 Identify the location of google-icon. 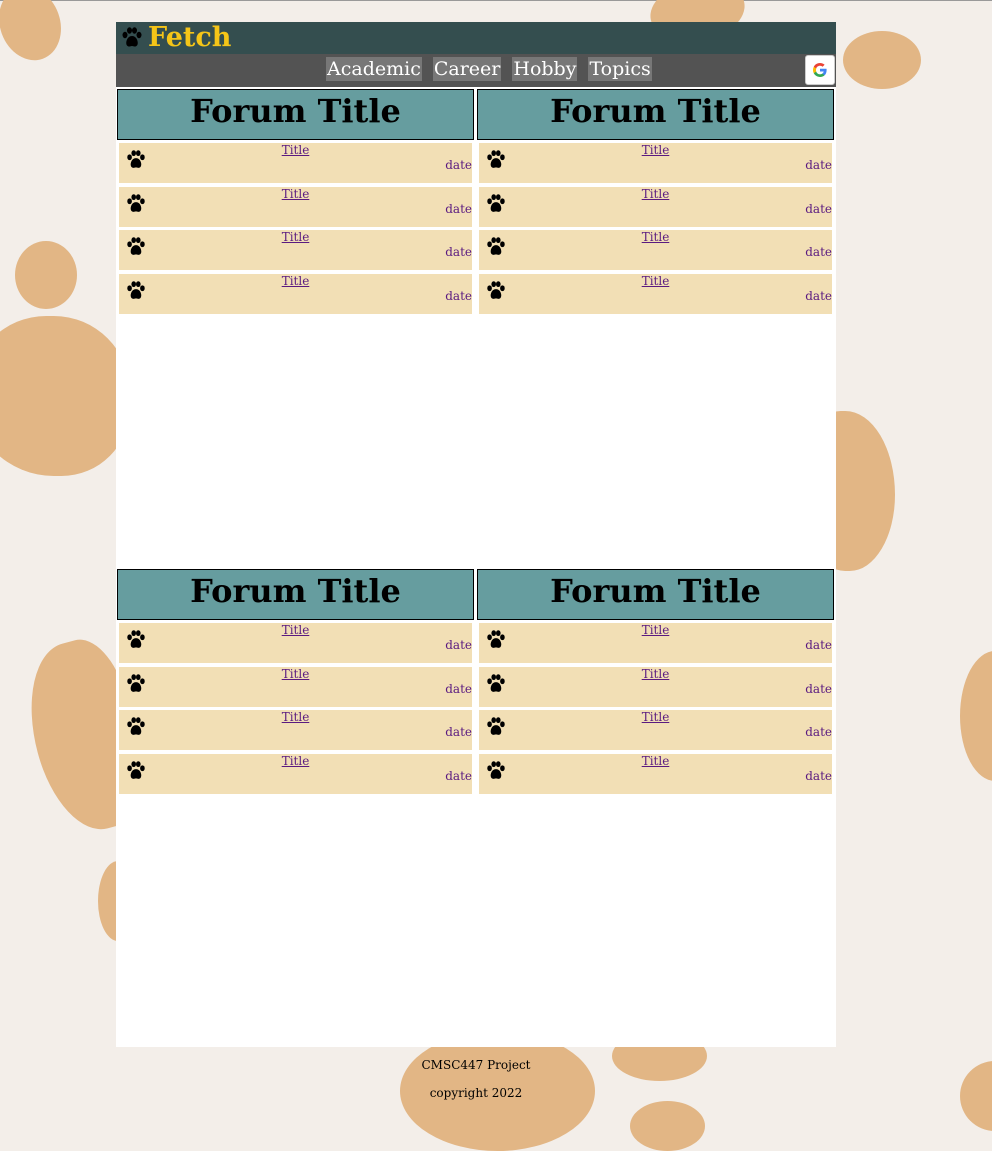
(820, 70).